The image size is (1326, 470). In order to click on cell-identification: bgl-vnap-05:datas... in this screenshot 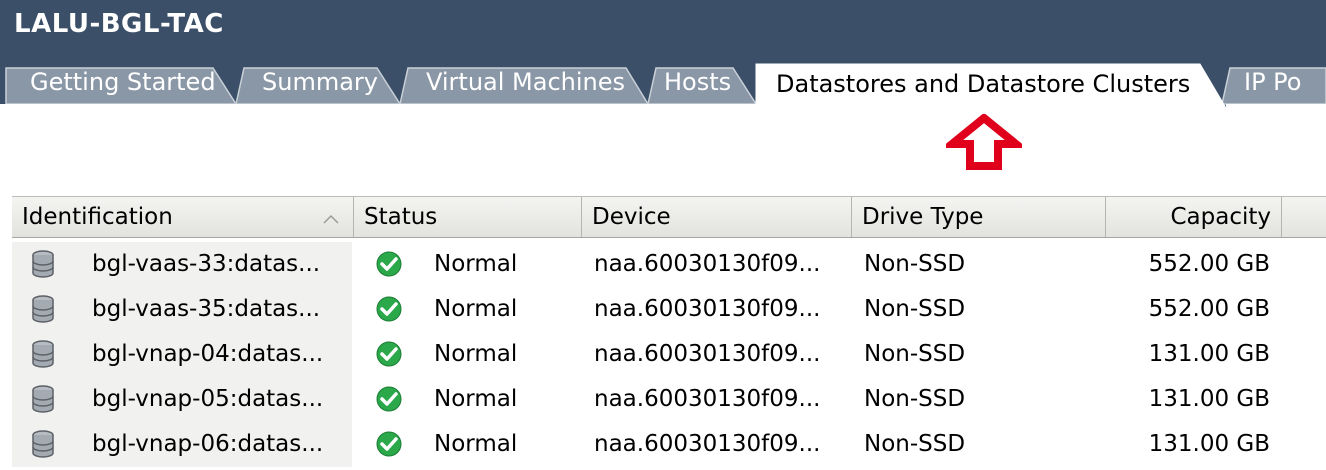, I will do `click(208, 399)`.